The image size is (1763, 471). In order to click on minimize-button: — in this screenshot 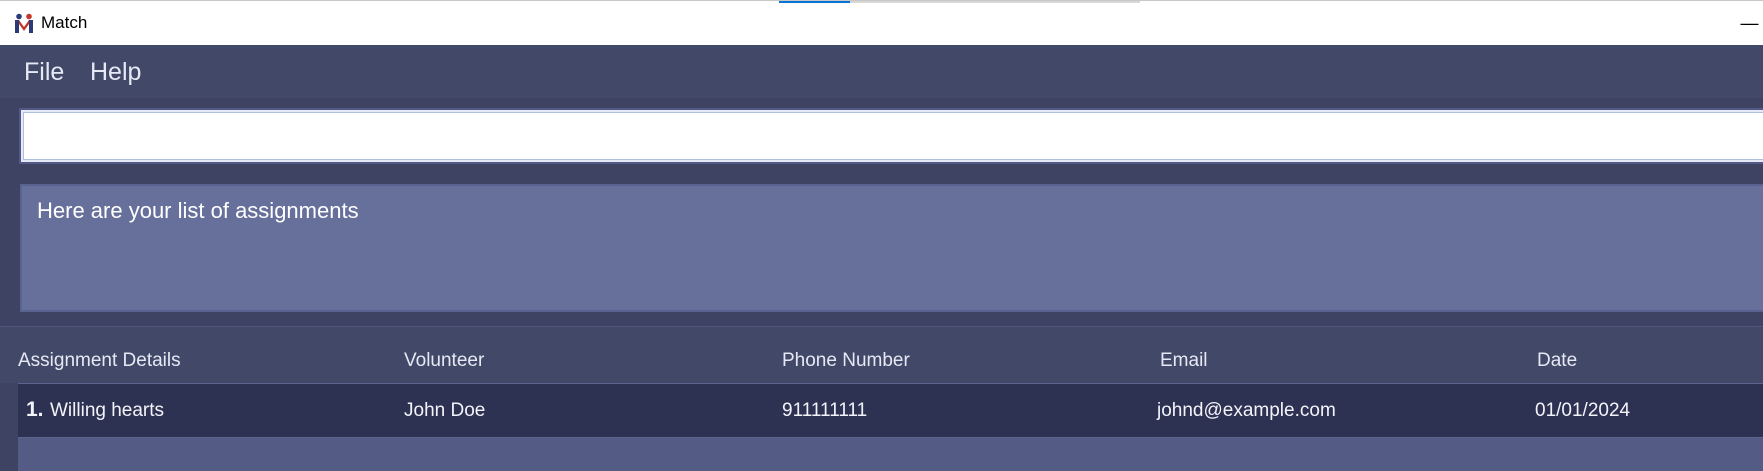, I will do `click(1749, 23)`.